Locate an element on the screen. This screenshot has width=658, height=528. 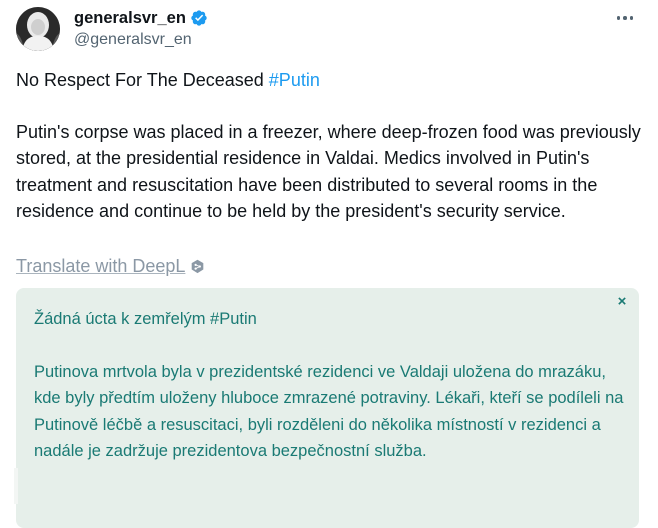
display-name: generalsvr_en is located at coordinates (130, 18).